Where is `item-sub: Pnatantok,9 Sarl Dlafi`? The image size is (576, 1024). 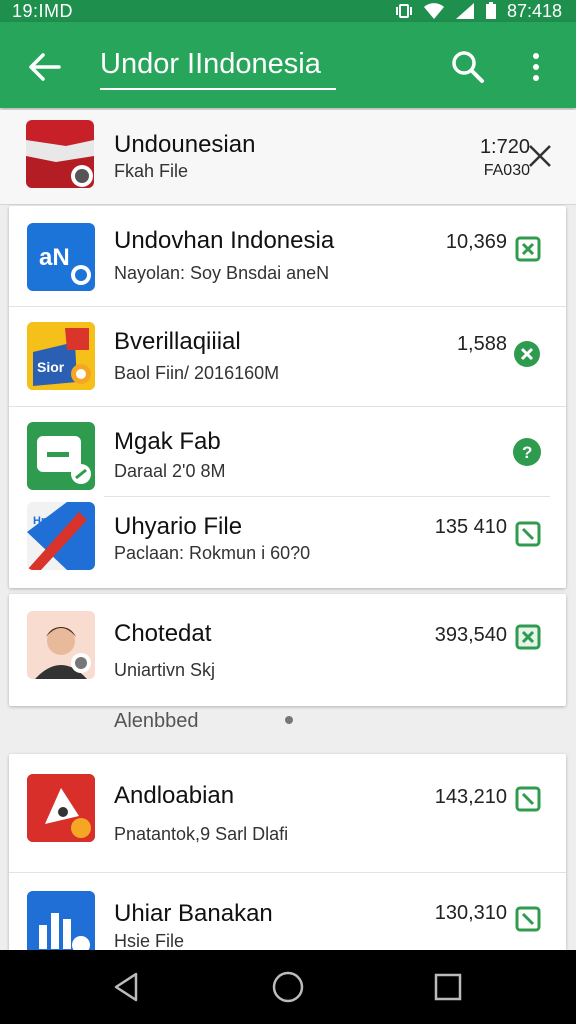 item-sub: Pnatantok,9 Sarl Dlafi is located at coordinates (201, 834).